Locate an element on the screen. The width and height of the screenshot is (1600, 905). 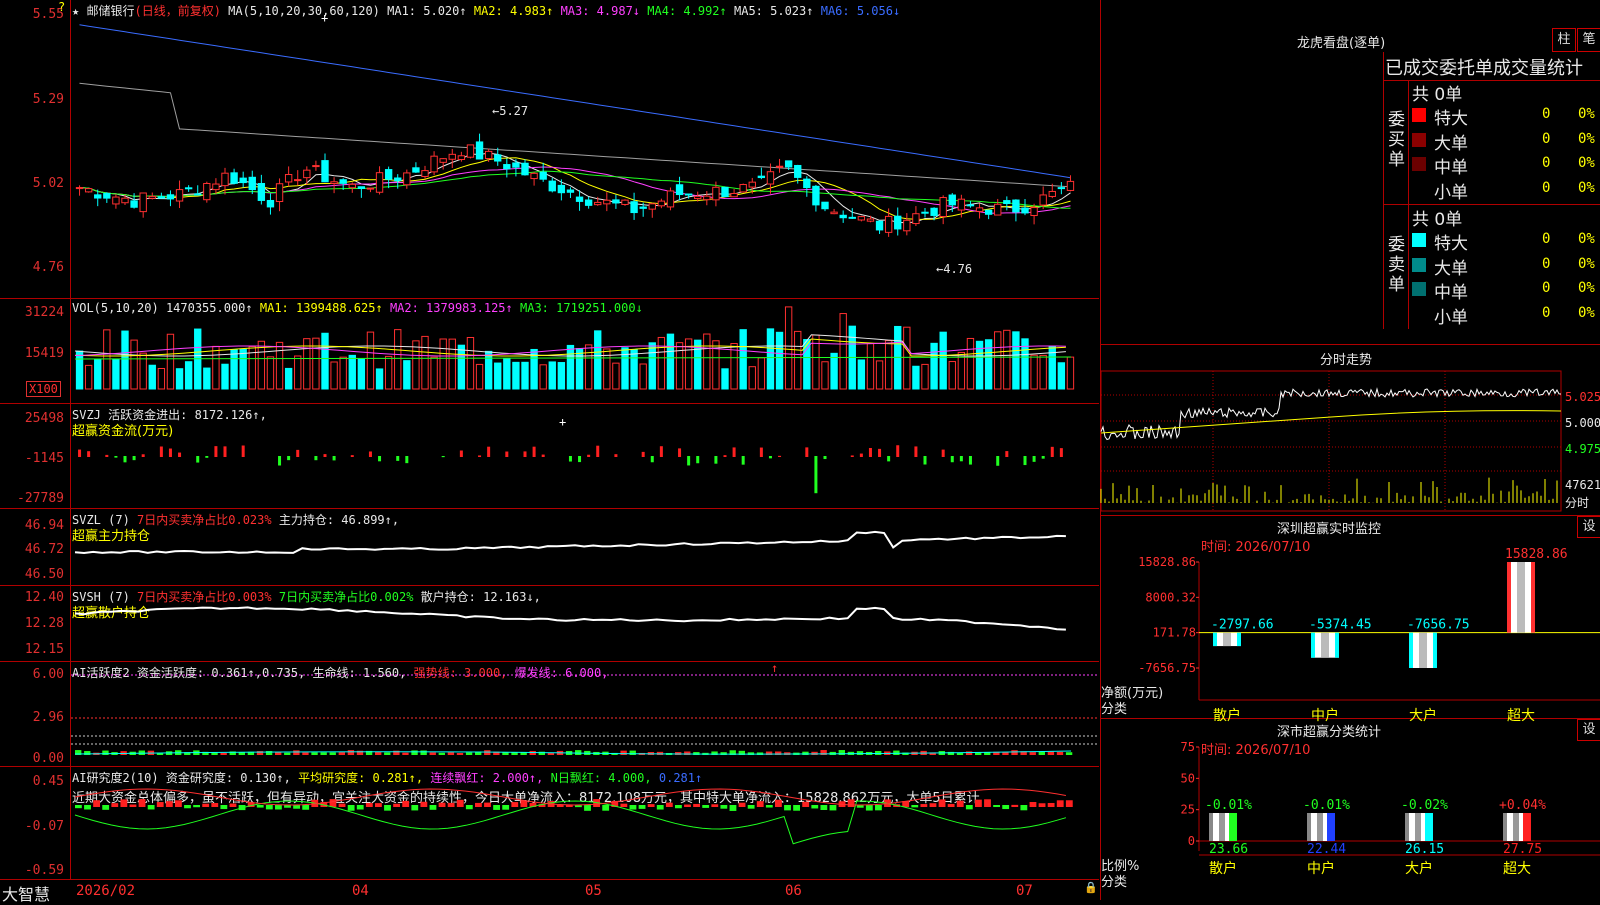
bar-color is located at coordinates (1331, 827).